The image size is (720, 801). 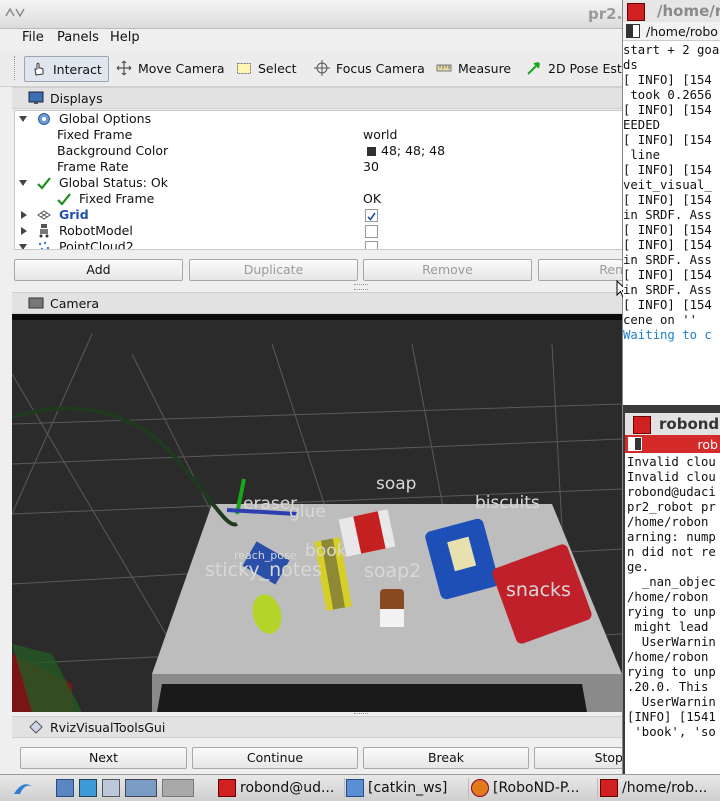 I want to click on grid-enabled-checkbox, so click(x=371, y=215).